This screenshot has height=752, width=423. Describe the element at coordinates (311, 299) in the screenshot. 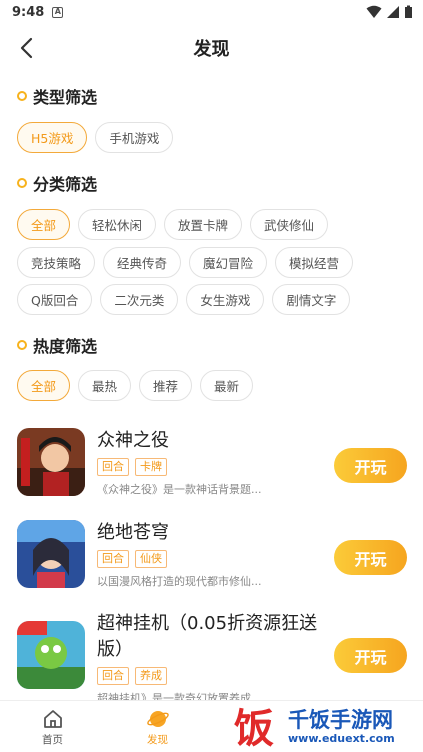

I see `chip-category-story: 剧情文字` at that location.